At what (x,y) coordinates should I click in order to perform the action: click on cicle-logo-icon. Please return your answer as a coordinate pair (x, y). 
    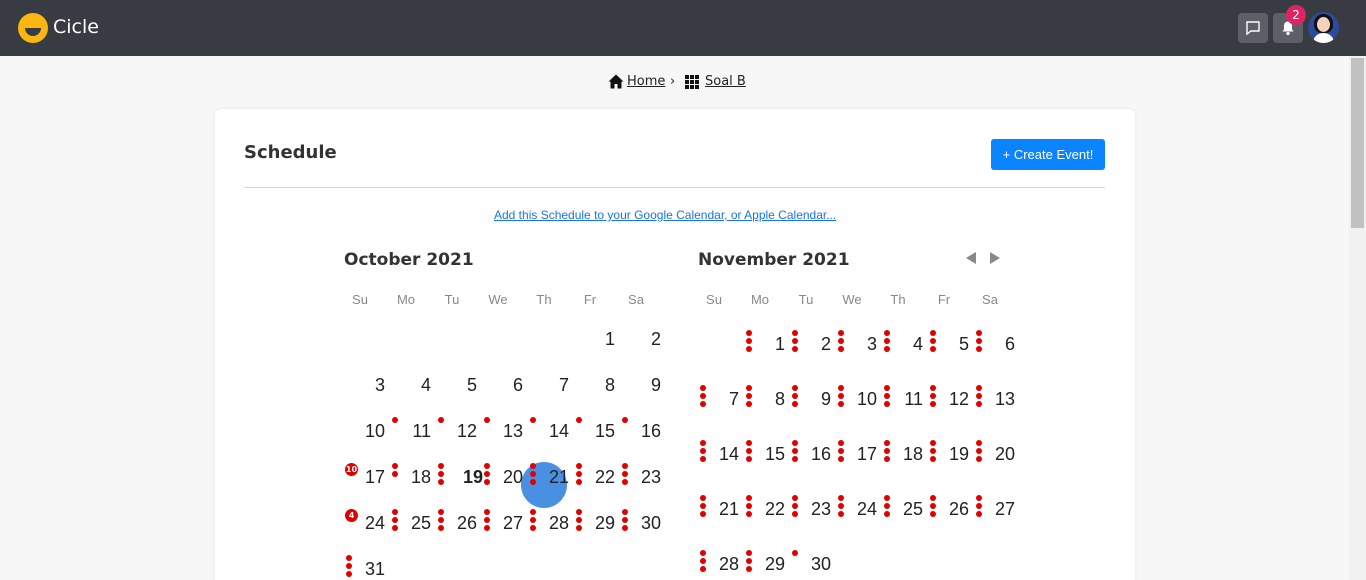
    Looking at the image, I should click on (33, 28).